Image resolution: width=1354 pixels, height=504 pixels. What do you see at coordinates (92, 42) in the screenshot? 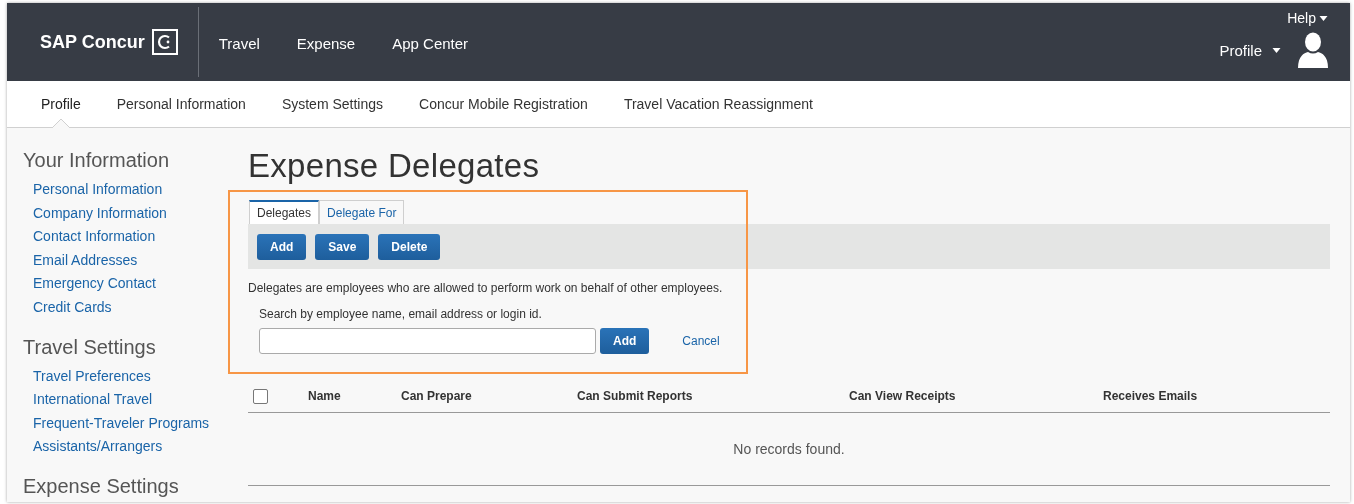
I see `logo: SAP Concur` at bounding box center [92, 42].